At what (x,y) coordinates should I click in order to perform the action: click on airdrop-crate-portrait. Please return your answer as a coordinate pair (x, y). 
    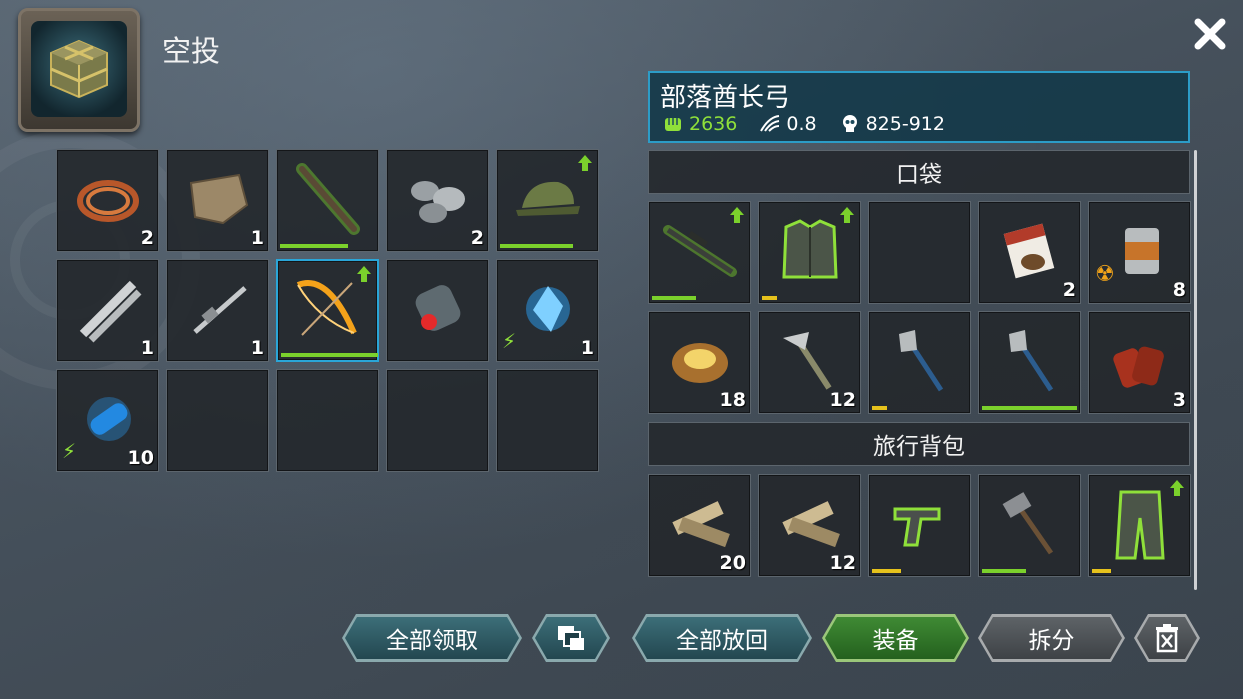
    Looking at the image, I should click on (79, 70).